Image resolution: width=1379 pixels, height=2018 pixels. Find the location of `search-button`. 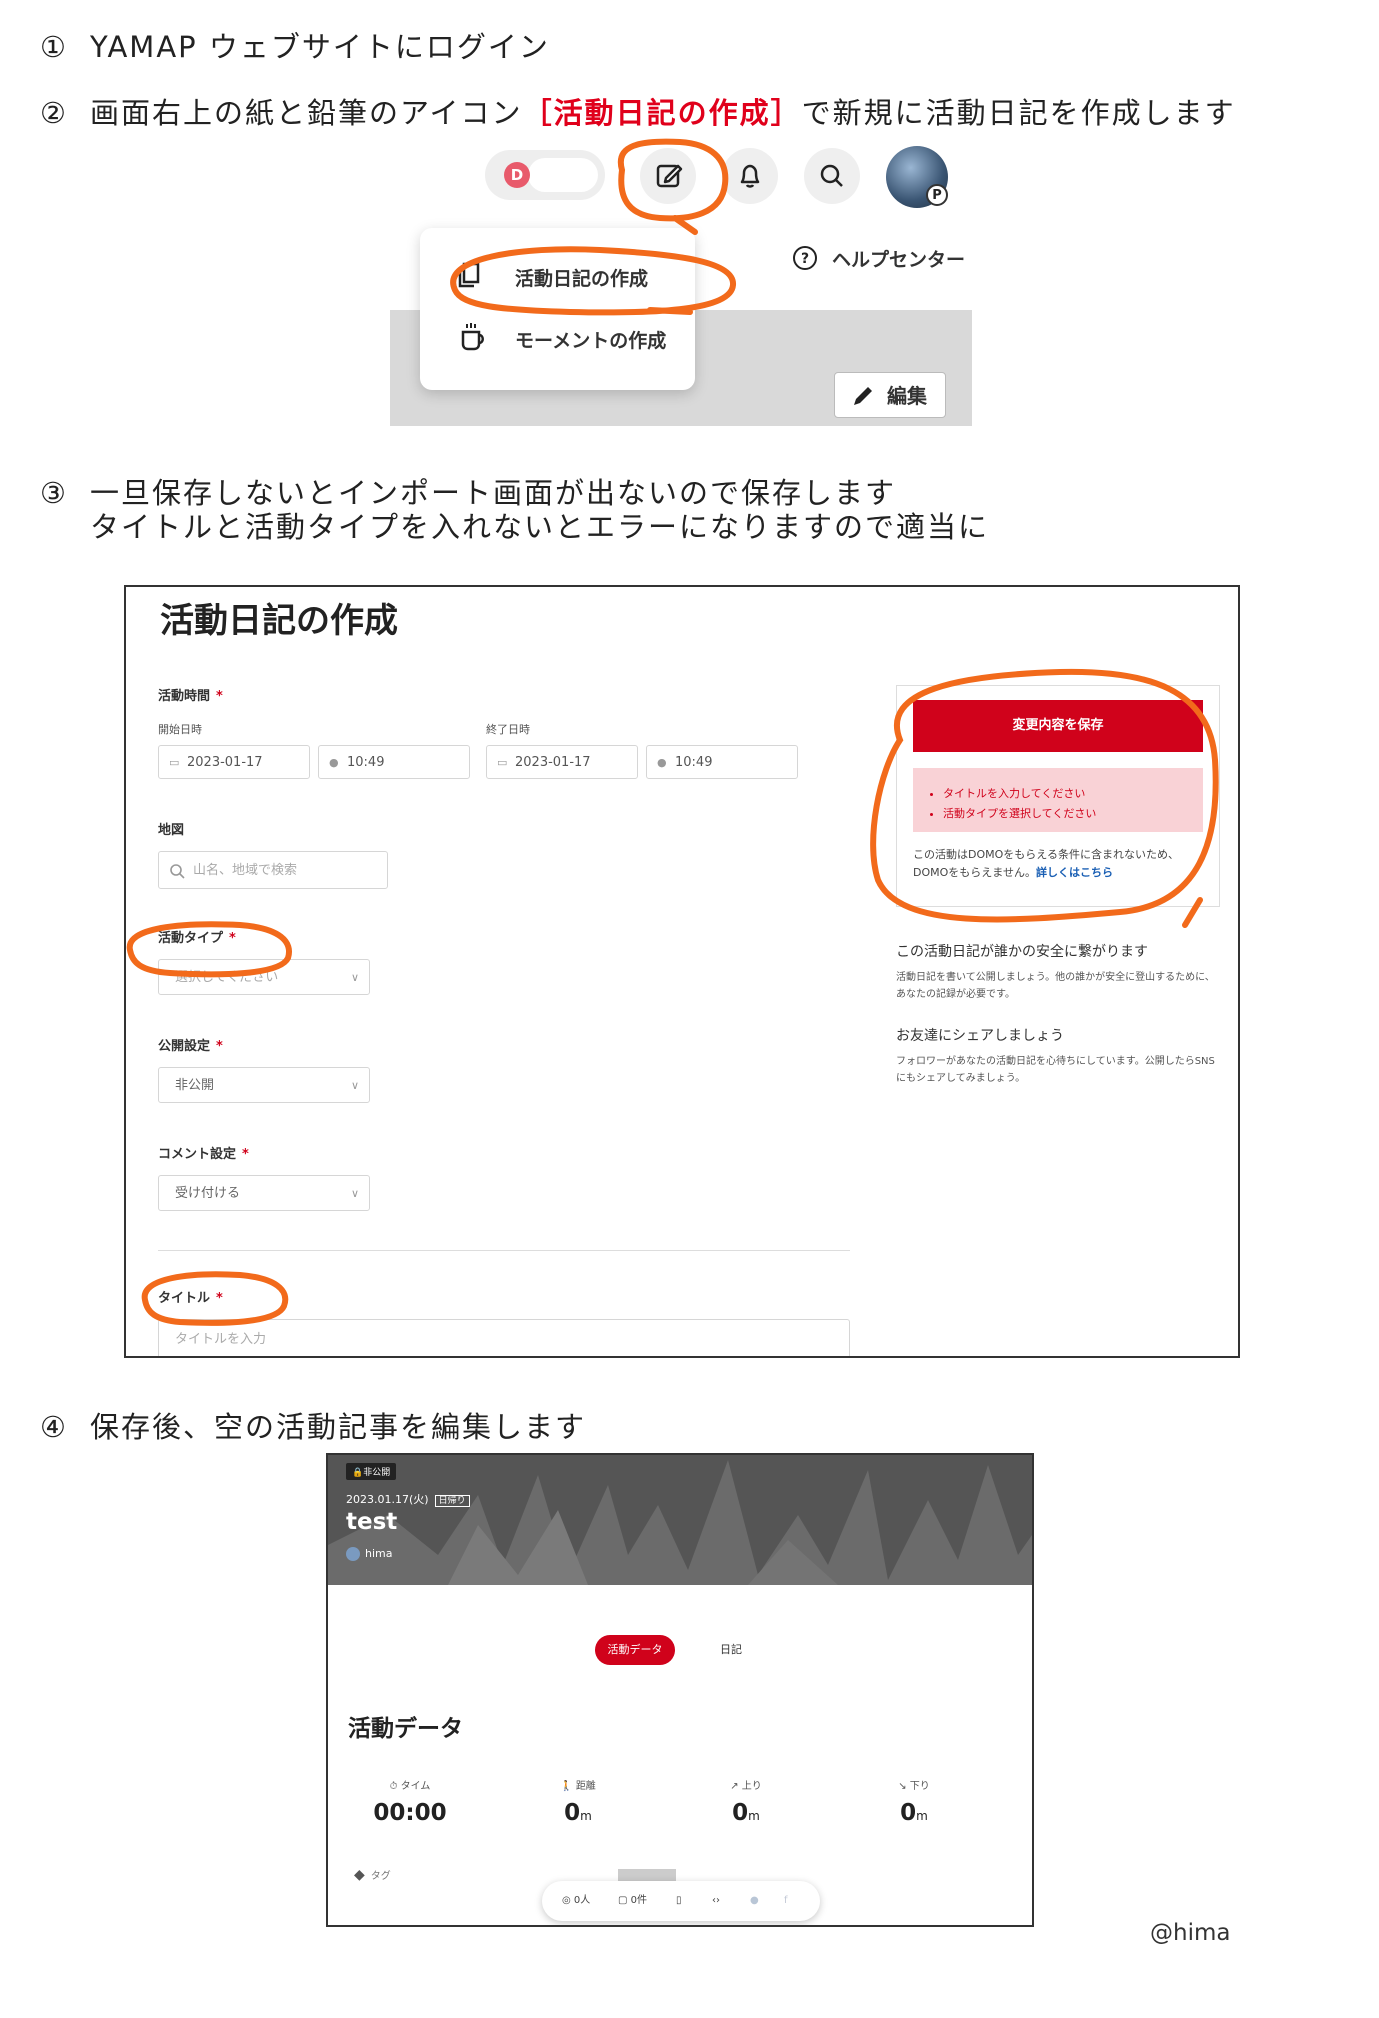

search-button is located at coordinates (832, 176).